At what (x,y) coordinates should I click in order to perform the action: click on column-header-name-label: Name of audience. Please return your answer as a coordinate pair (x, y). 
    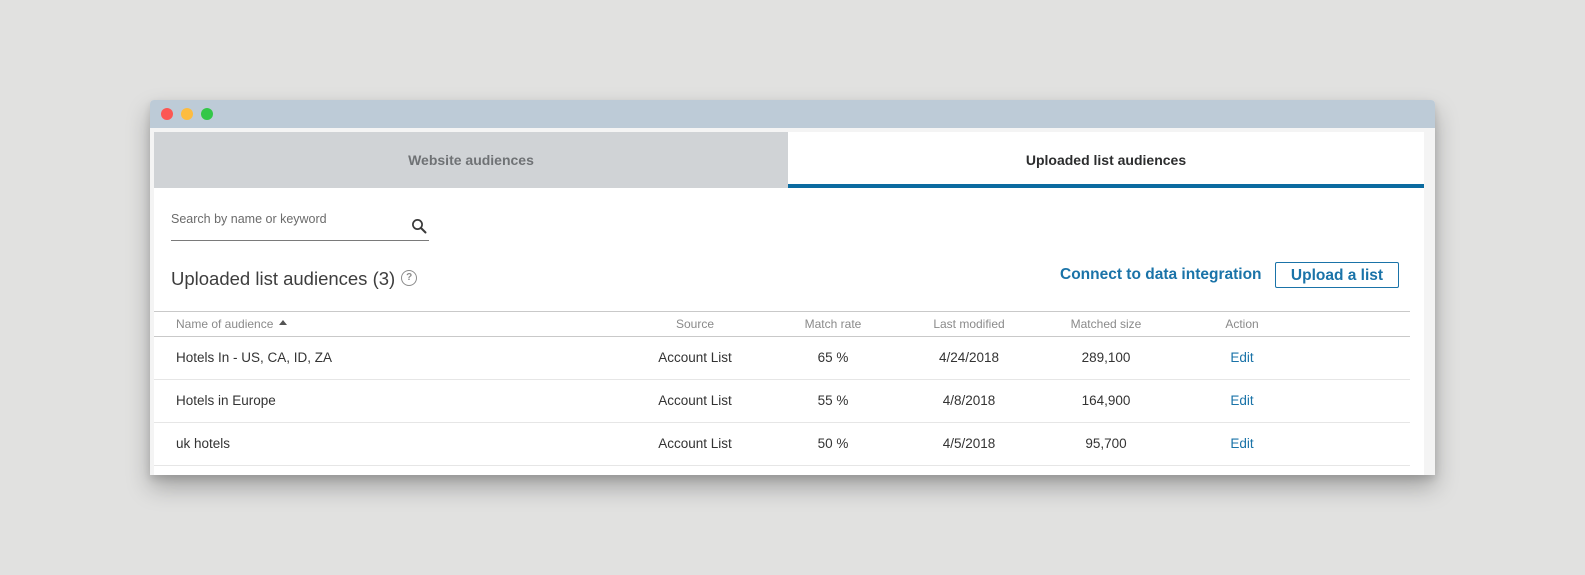
    Looking at the image, I should click on (225, 324).